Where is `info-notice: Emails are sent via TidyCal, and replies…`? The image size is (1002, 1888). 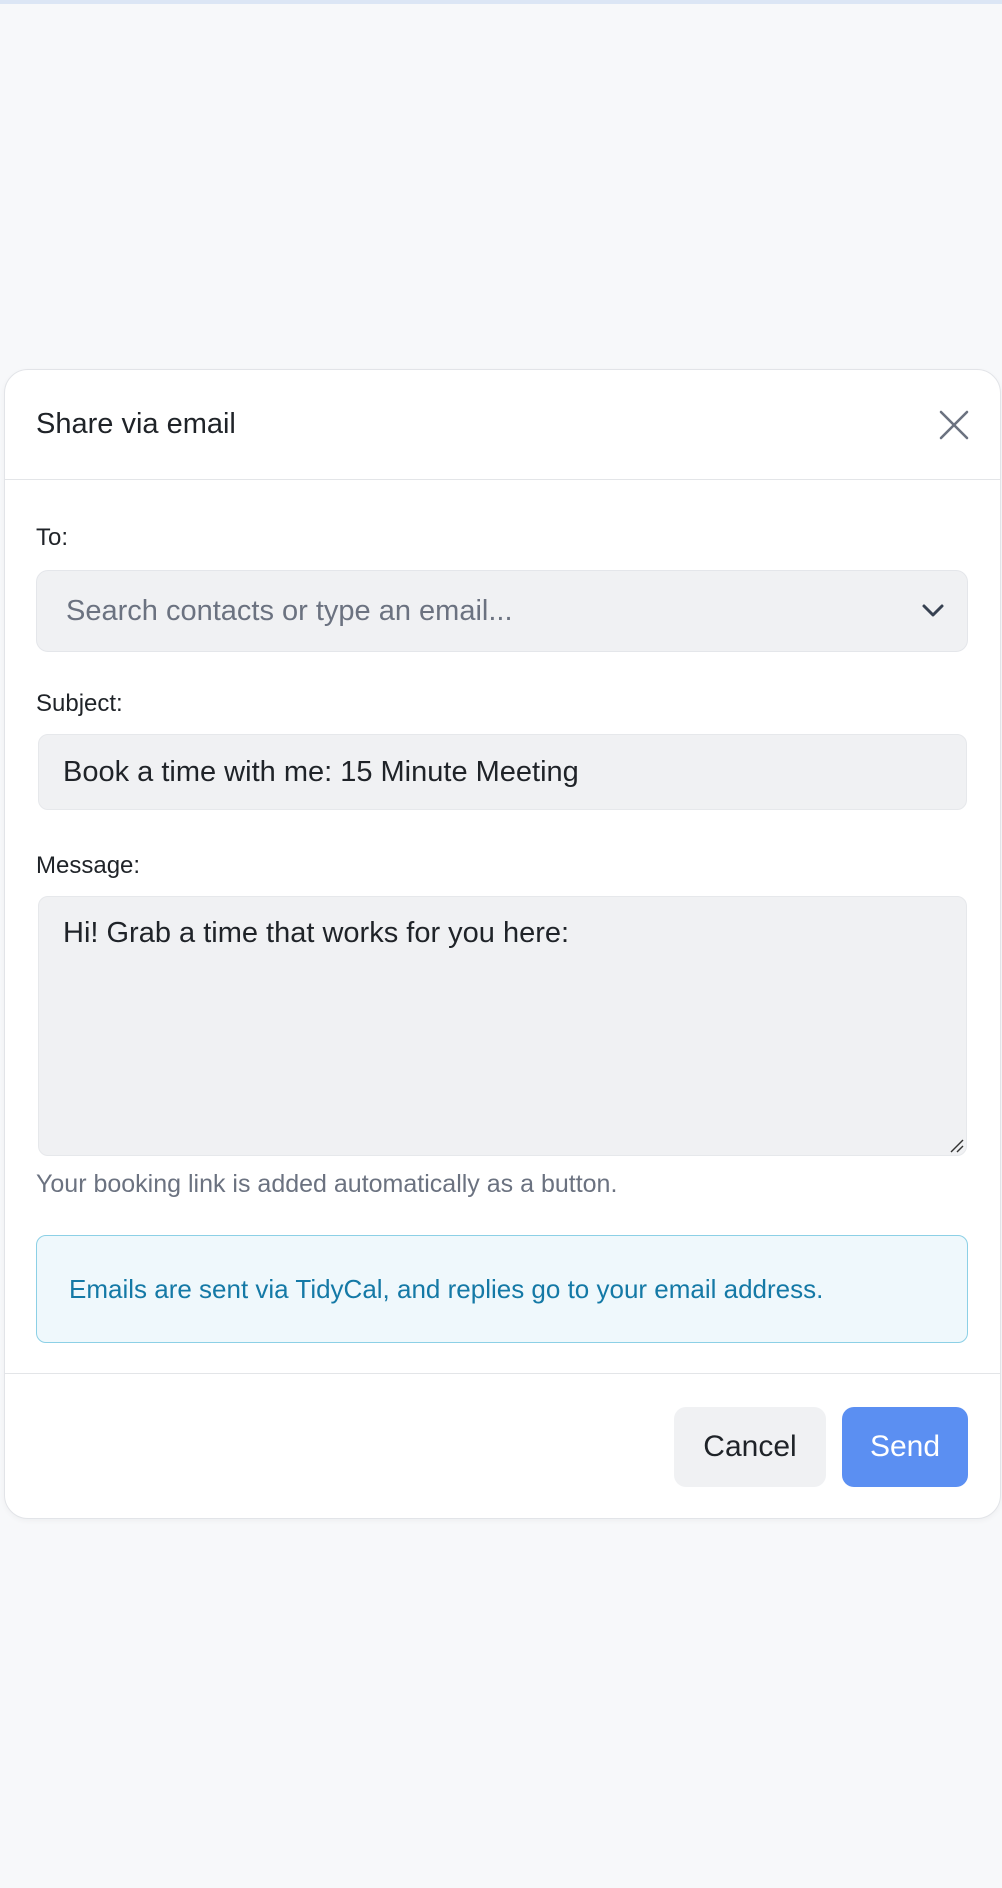 info-notice: Emails are sent via TidyCal, and replies… is located at coordinates (502, 1289).